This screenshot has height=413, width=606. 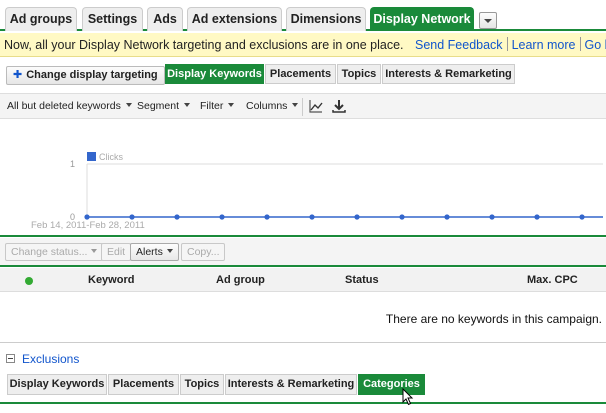 I want to click on bottom-divider, so click(x=303, y=403).